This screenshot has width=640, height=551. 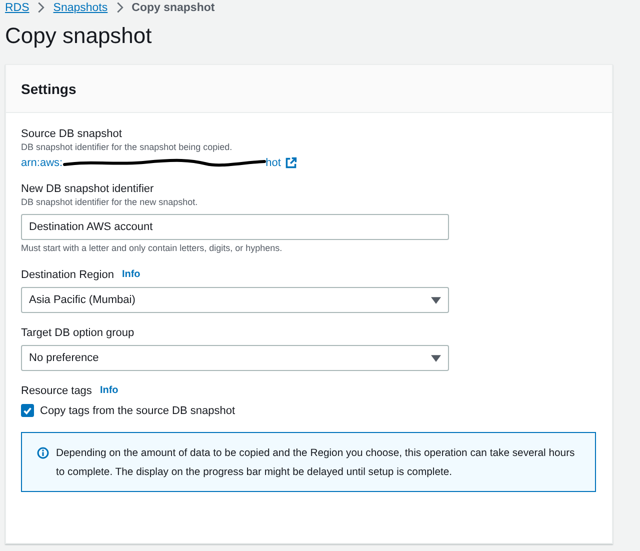 I want to click on snapshot-identifier-field: Destination AWS account, so click(x=235, y=227).